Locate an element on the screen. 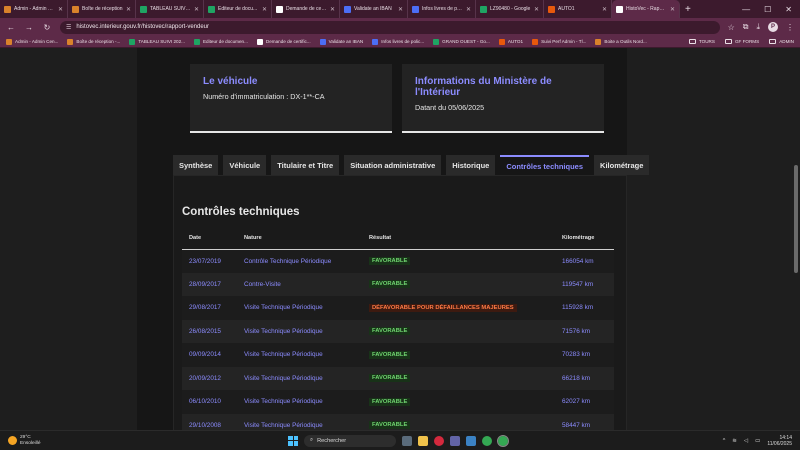  teams-icon is located at coordinates (455, 440).